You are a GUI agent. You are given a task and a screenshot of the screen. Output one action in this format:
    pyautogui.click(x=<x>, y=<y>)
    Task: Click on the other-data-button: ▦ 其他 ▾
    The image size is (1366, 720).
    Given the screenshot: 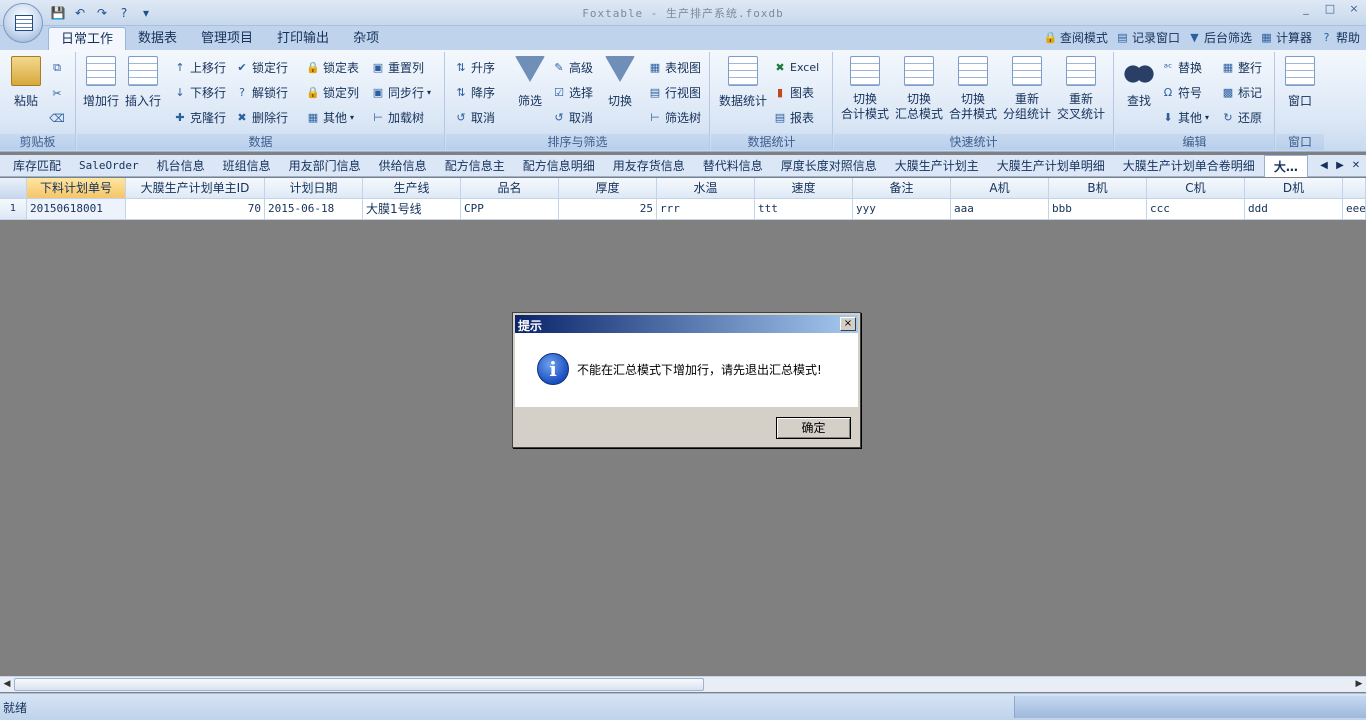 What is the action you would take?
    pyautogui.click(x=330, y=117)
    